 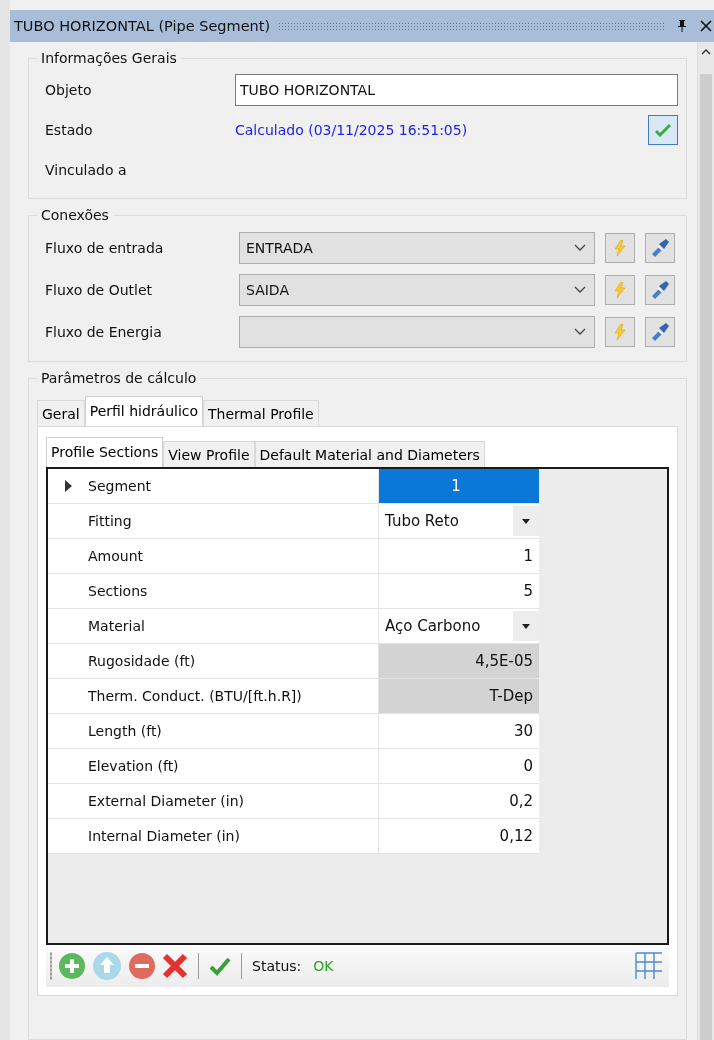 What do you see at coordinates (459, 766) in the screenshot?
I see `value-cell: 0` at bounding box center [459, 766].